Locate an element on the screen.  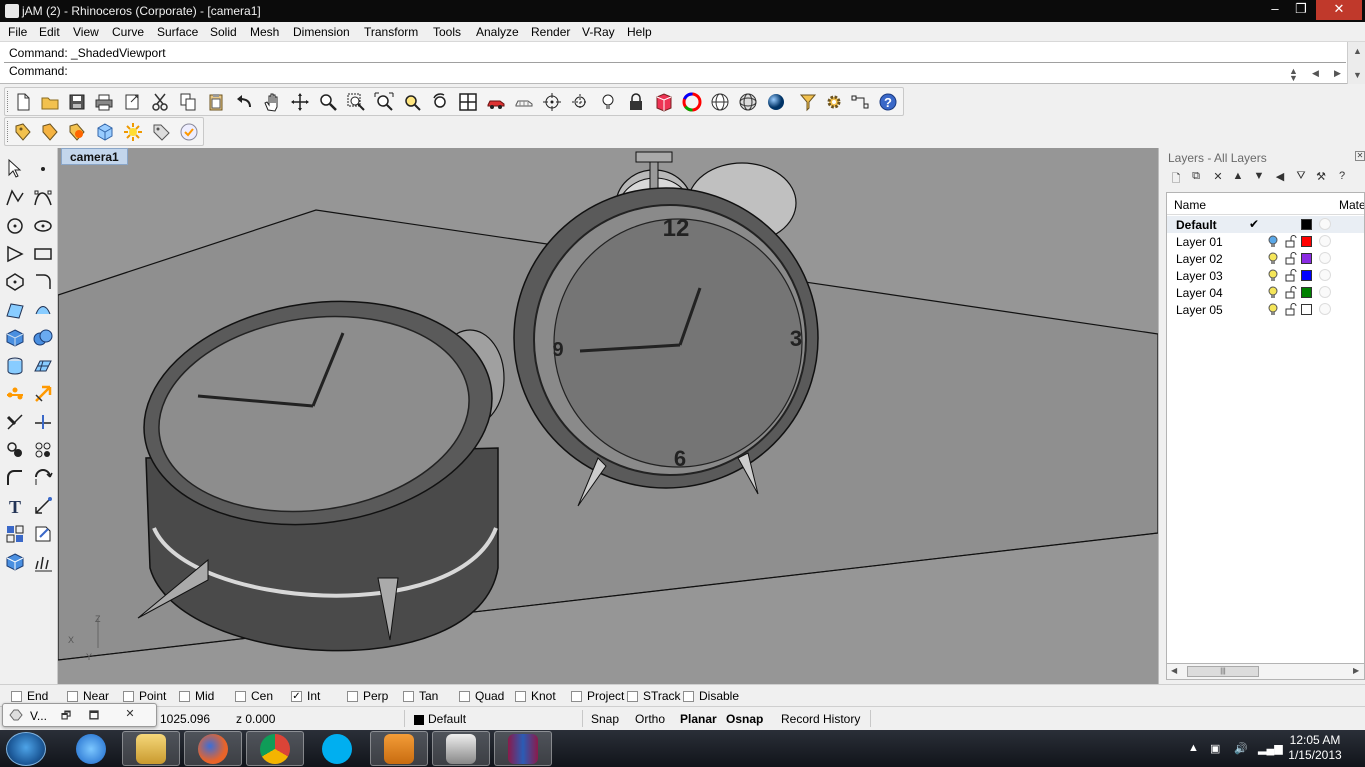
tray-volume-icon: 🔊 is located at coordinates (1241, 748).